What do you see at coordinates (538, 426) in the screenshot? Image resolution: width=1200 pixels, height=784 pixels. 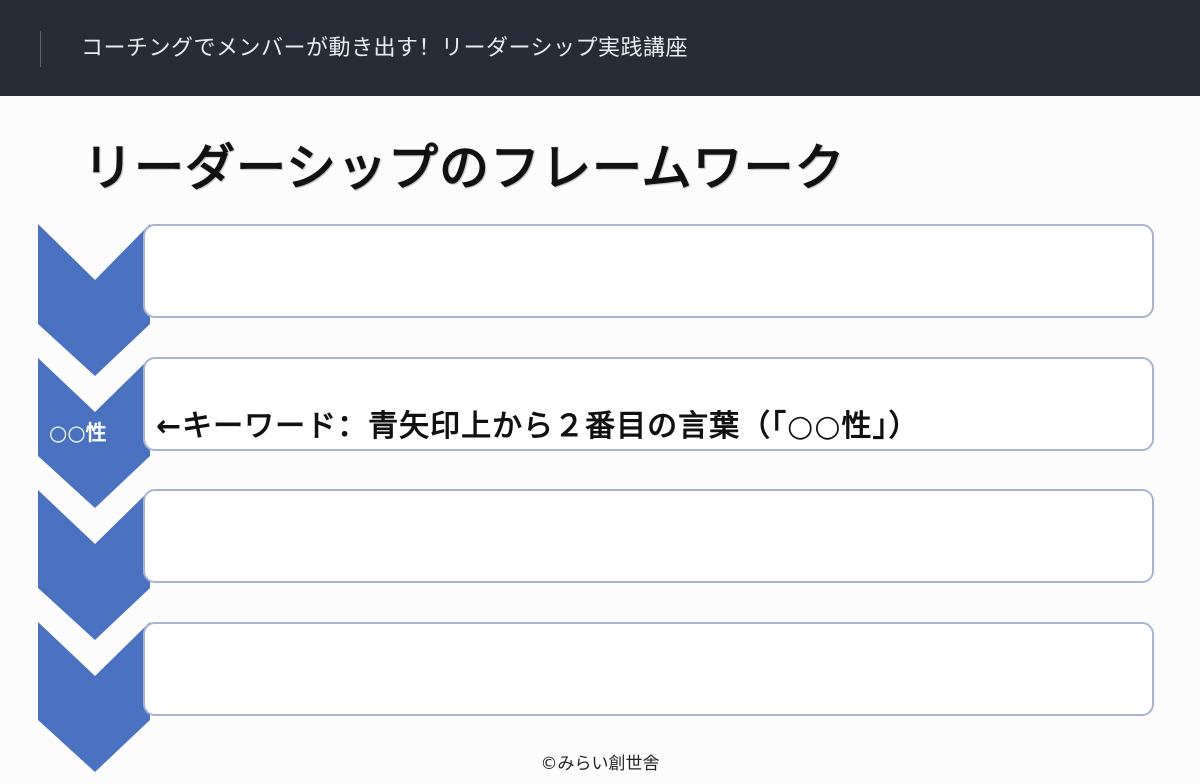 I see `keyword-note: ←キーワード：青矢印上から２番目の言葉（「○○性」）` at bounding box center [538, 426].